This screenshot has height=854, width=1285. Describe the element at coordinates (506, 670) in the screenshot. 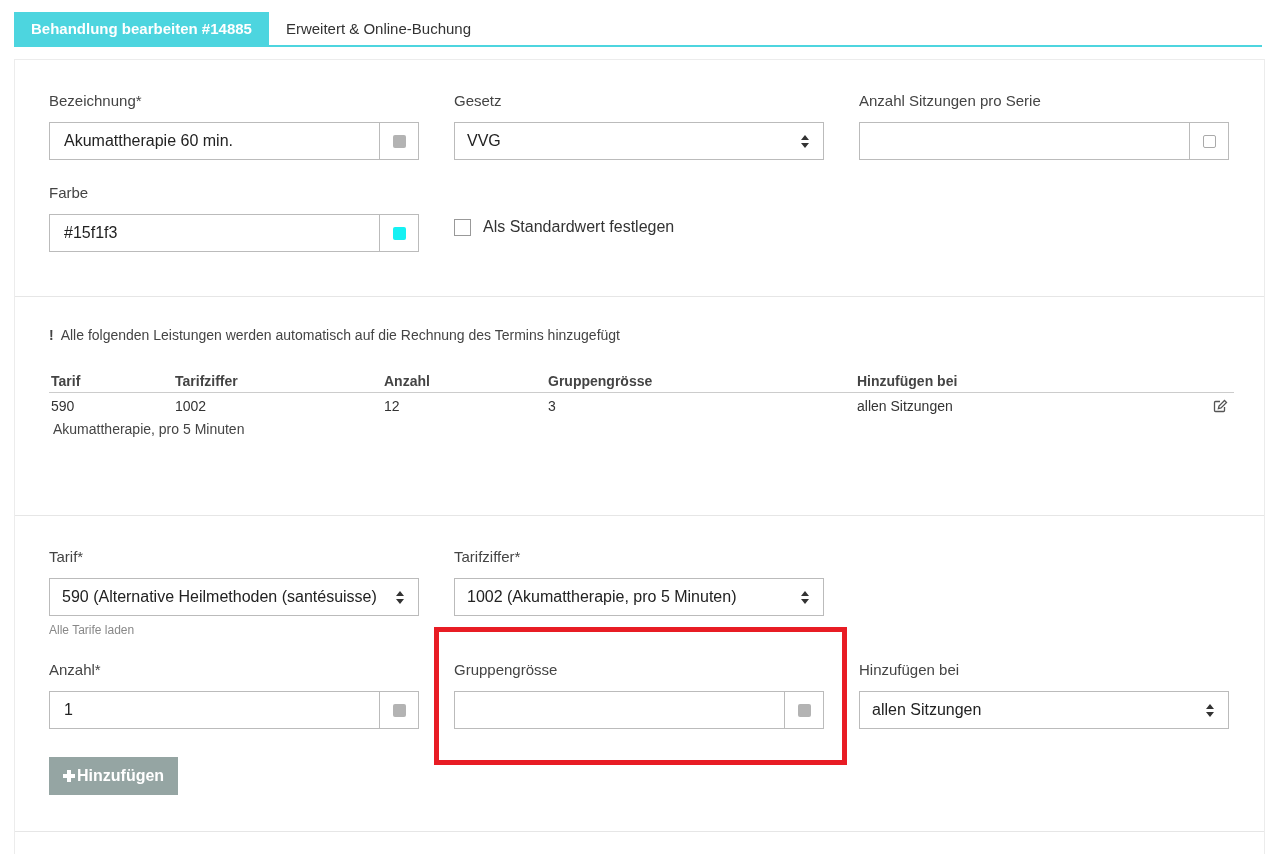

I see `field-label: Gruppengrösse` at that location.